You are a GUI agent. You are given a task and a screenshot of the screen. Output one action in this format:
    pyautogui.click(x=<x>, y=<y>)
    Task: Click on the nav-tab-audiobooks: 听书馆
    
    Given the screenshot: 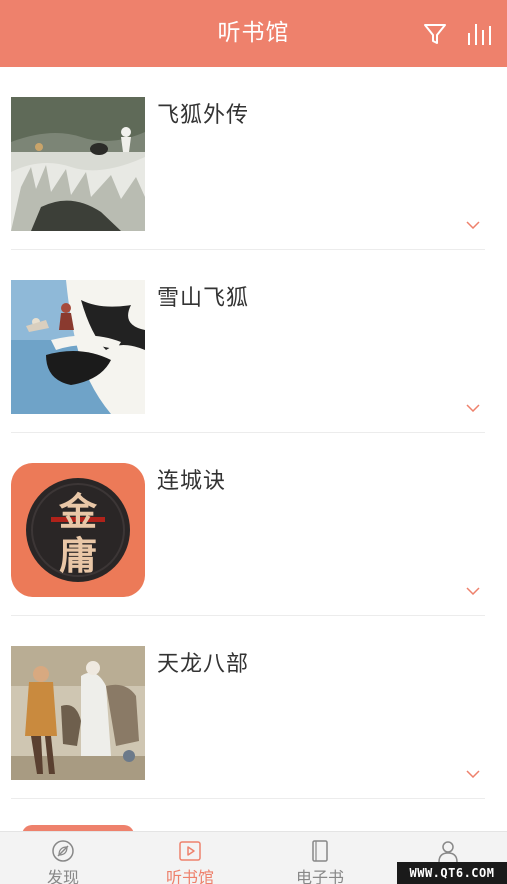 What is the action you would take?
    pyautogui.click(x=190, y=858)
    